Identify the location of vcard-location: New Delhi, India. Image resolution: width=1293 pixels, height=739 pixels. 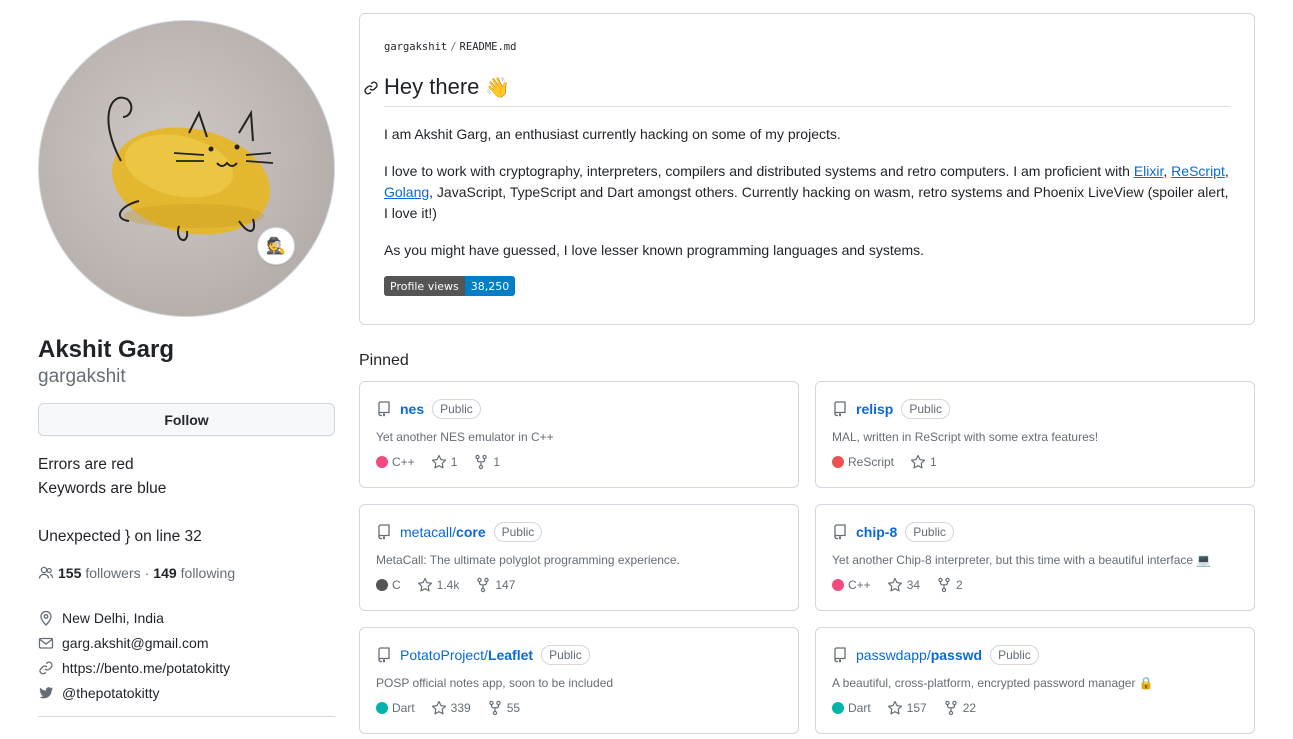
(134, 617).